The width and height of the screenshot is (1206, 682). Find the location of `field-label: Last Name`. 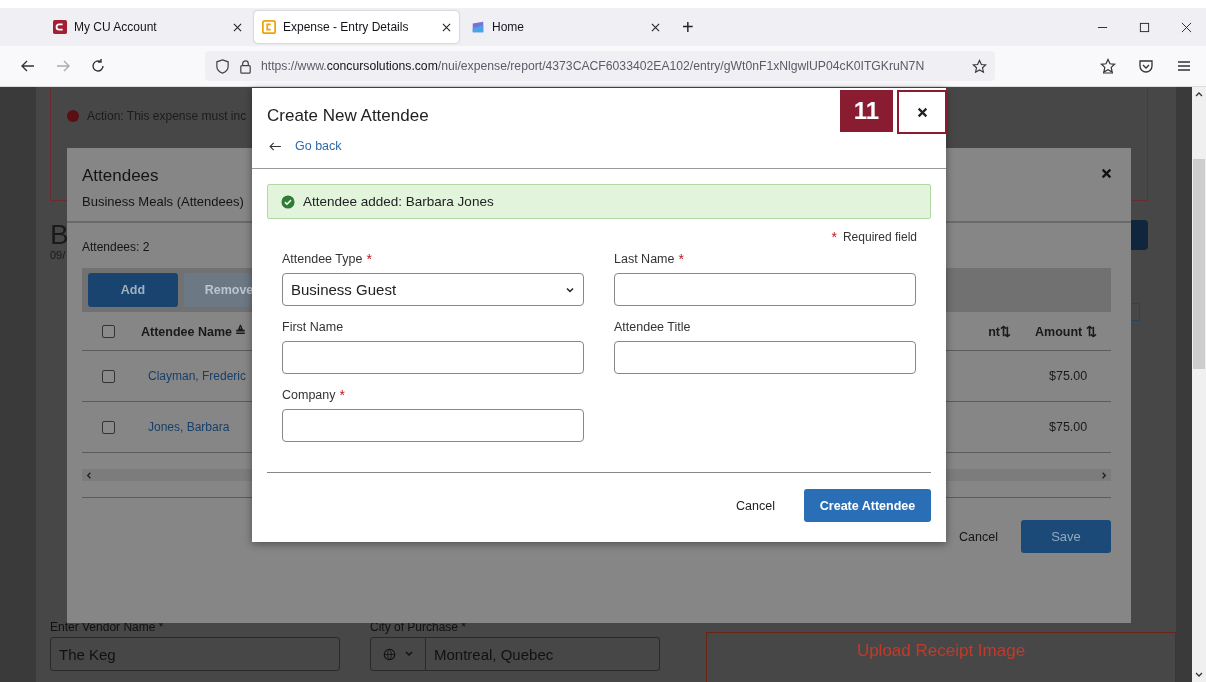

field-label: Last Name is located at coordinates (644, 259).